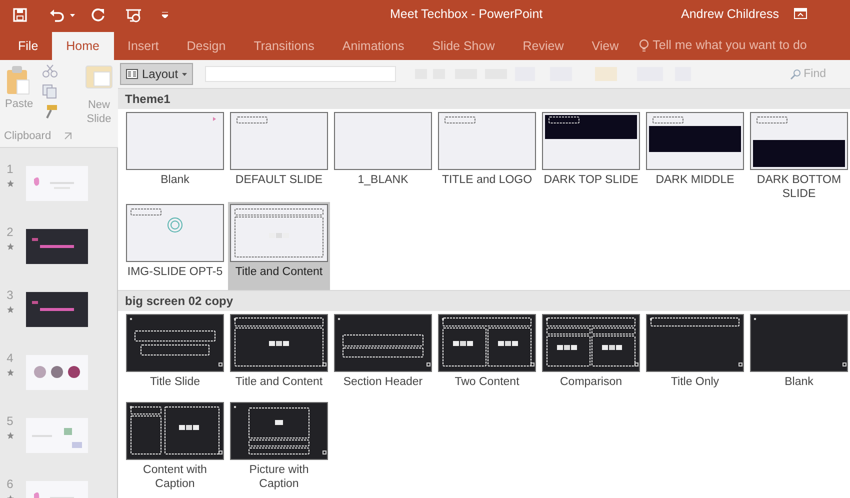 Image resolution: width=850 pixels, height=498 pixels. Describe the element at coordinates (10, 295) in the screenshot. I see `slide-number: 3` at that location.